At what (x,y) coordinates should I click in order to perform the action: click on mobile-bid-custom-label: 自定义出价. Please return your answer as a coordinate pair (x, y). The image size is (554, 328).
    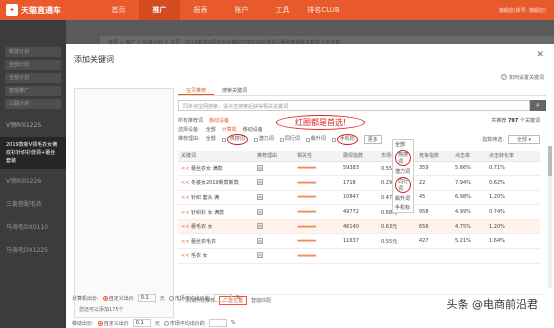
    Looking at the image, I should click on (116, 323).